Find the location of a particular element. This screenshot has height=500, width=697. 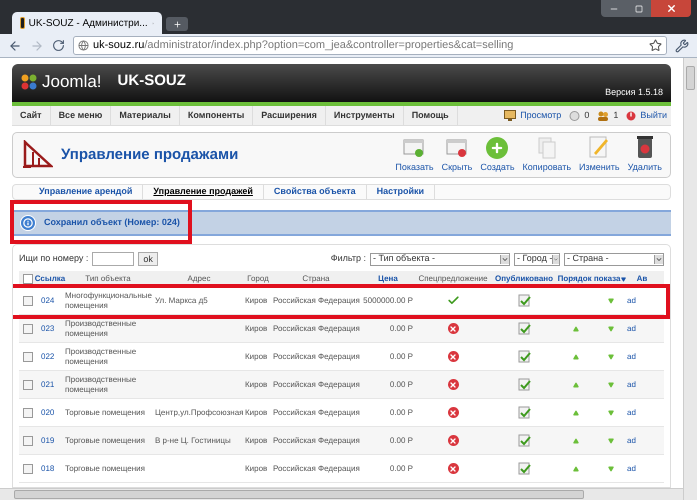

status-link: Выйти is located at coordinates (653, 115).